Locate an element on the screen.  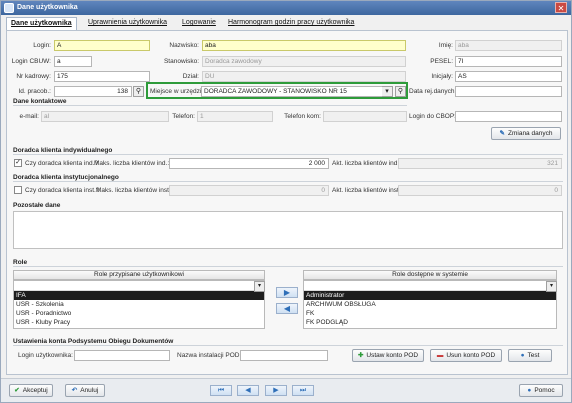
email-field: al is located at coordinates (105, 116).